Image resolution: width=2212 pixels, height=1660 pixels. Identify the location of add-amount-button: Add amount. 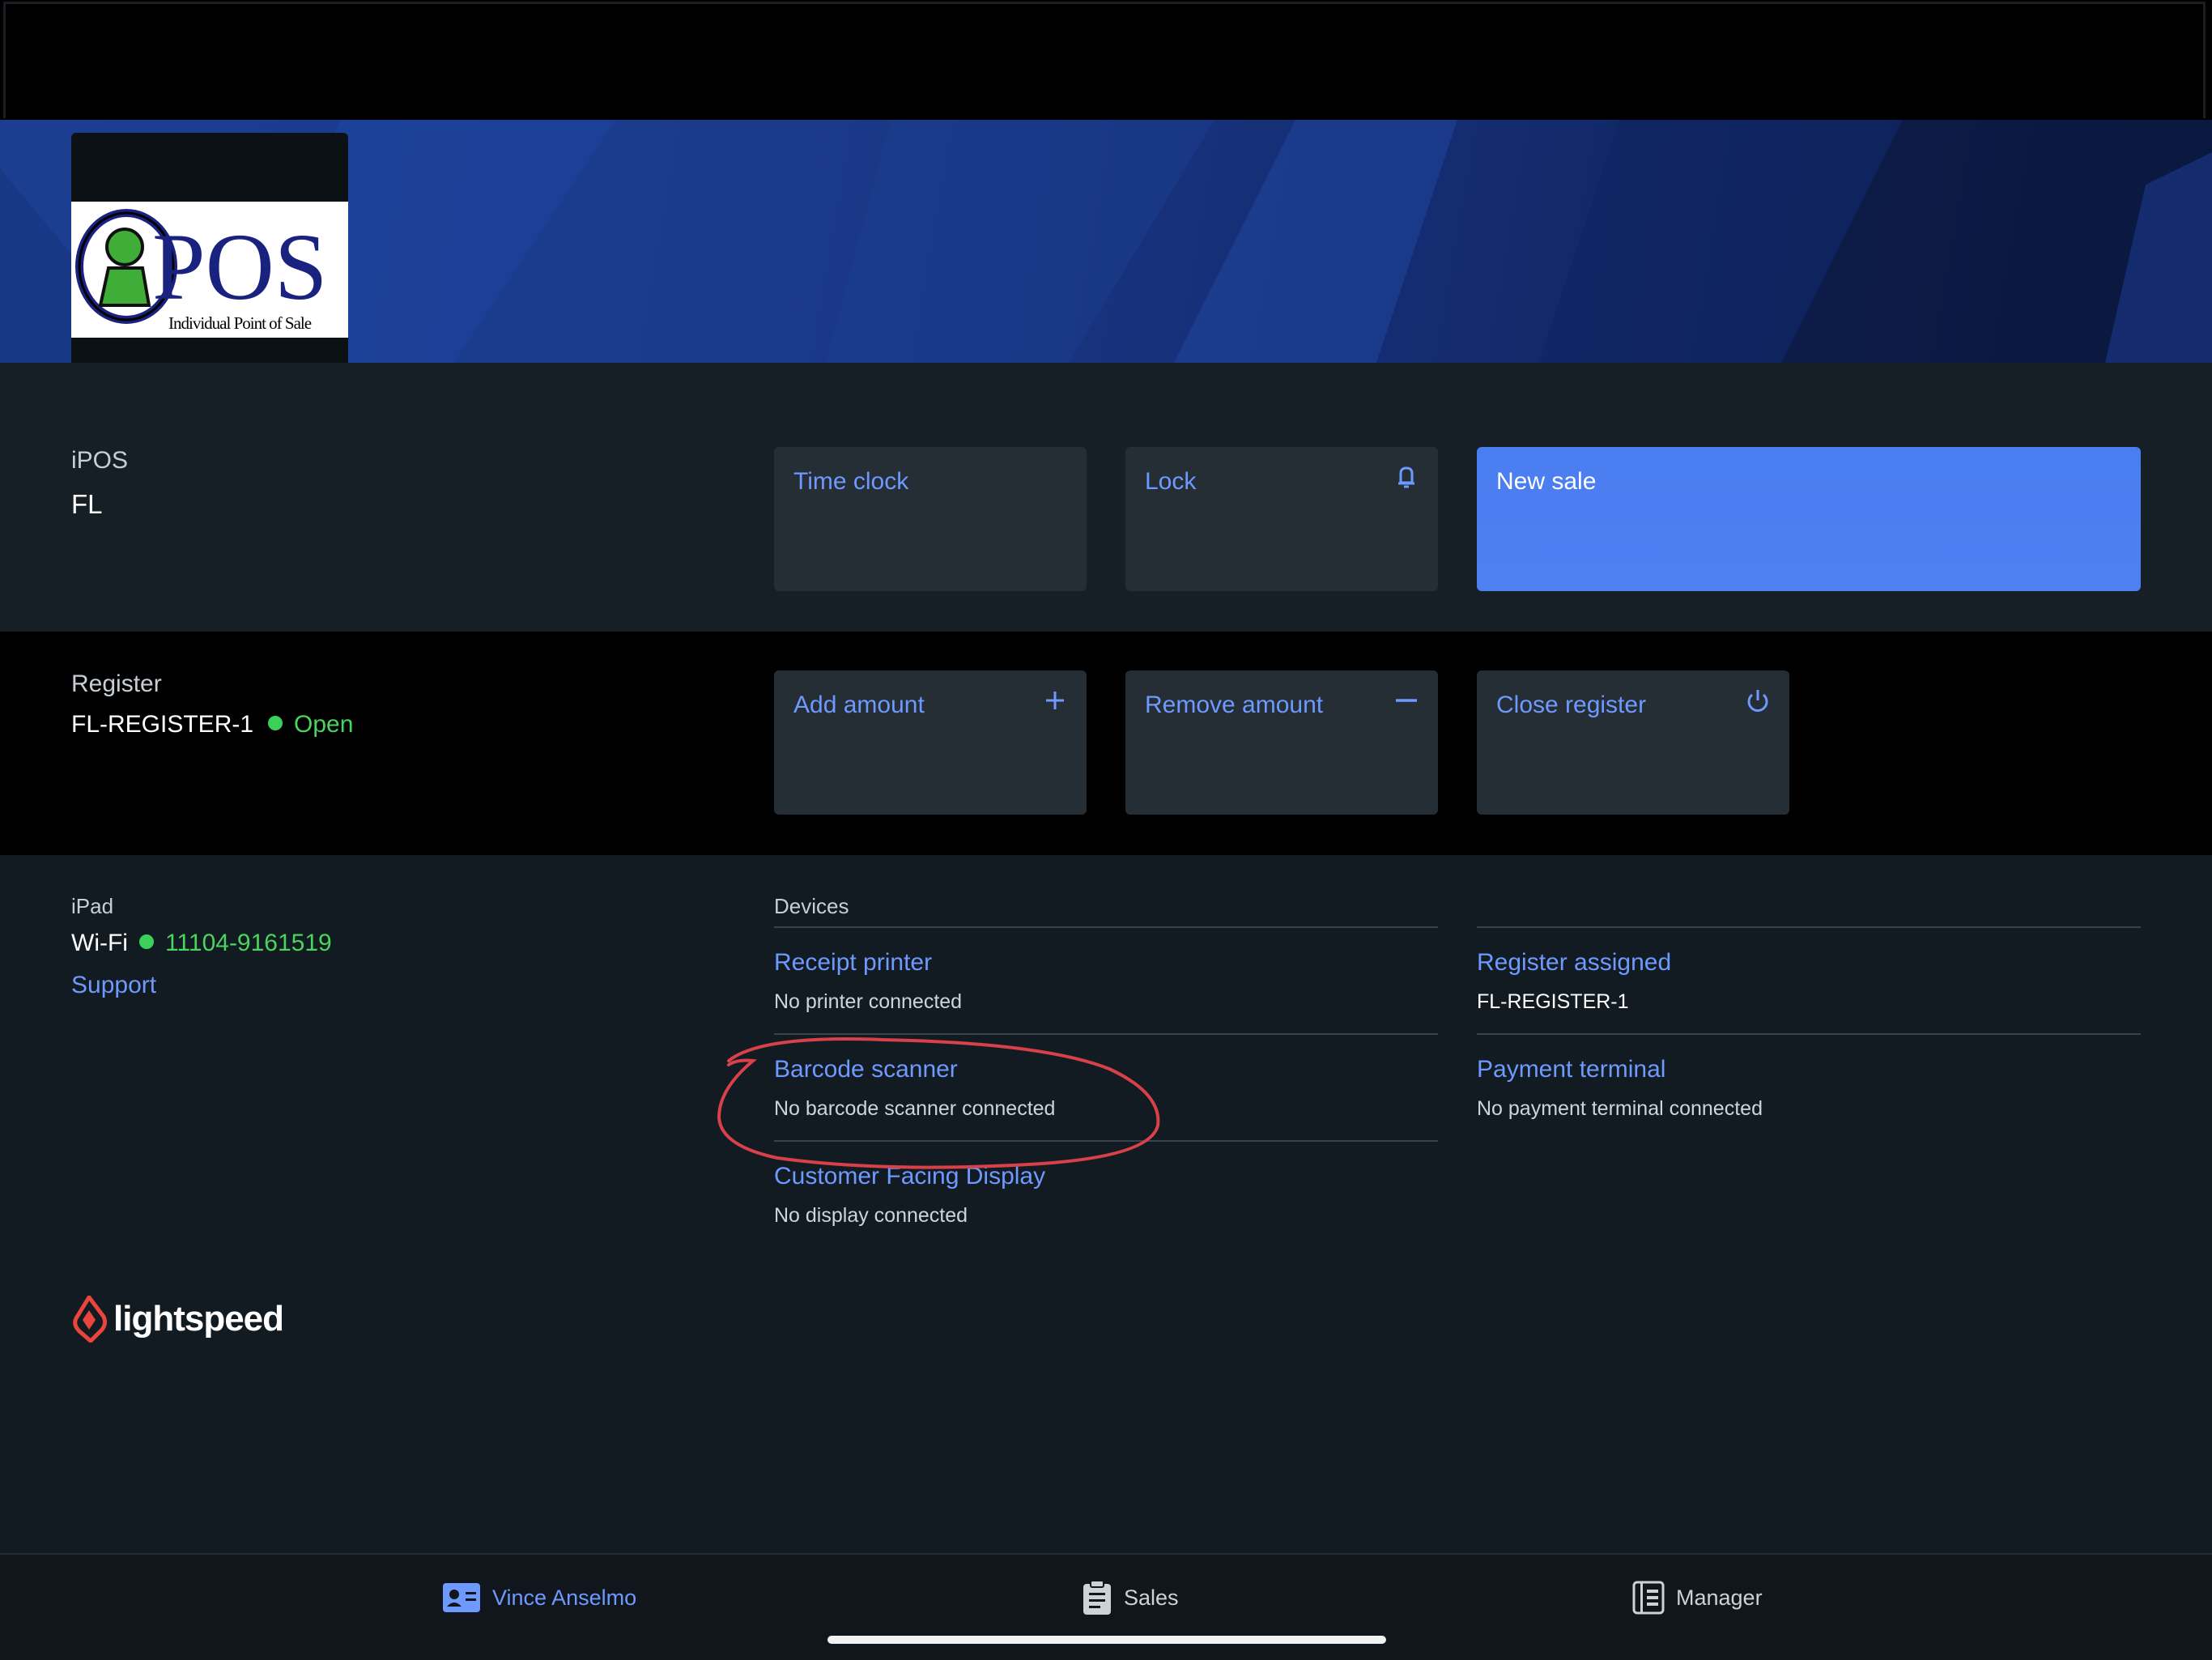
(931, 742).